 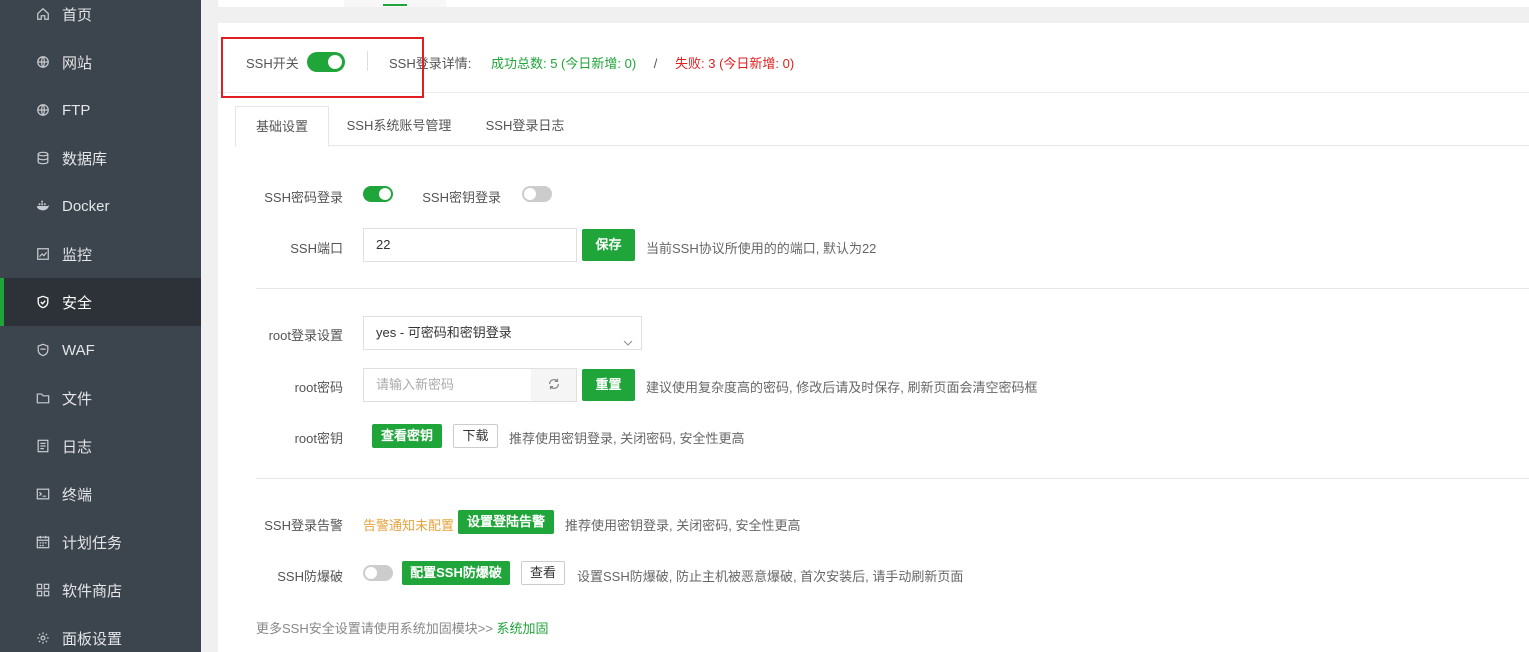 I want to click on sidebar-item-waf: WAF, so click(x=100, y=350).